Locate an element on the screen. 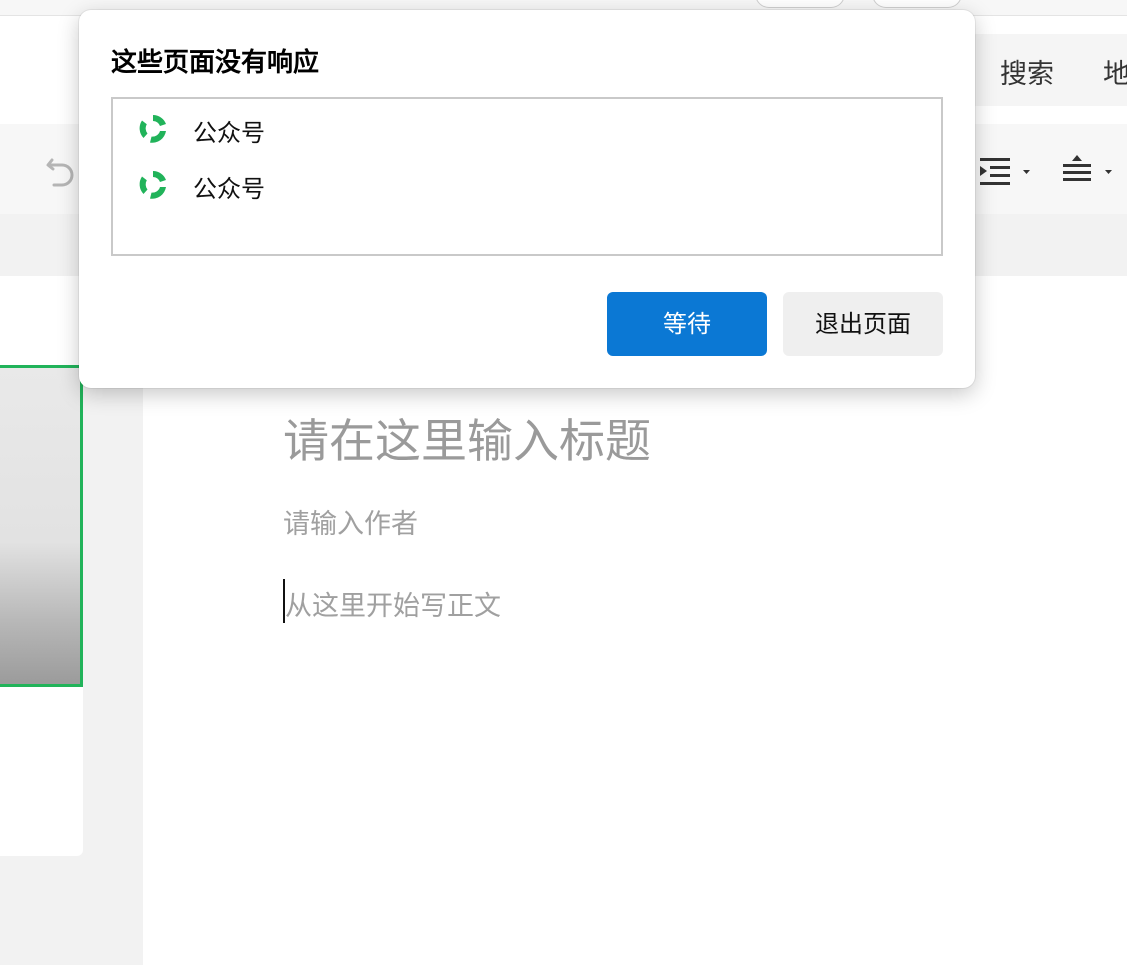  exit-page-button: 退出页面 is located at coordinates (863, 324).